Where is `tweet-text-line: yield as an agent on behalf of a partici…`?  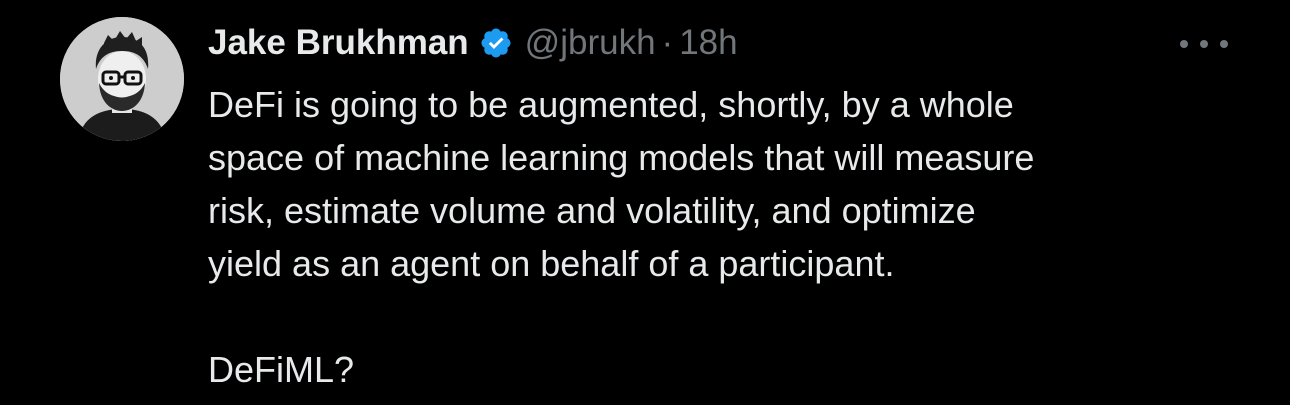 tweet-text-line: yield as an agent on behalf of a partici… is located at coordinates (551, 263).